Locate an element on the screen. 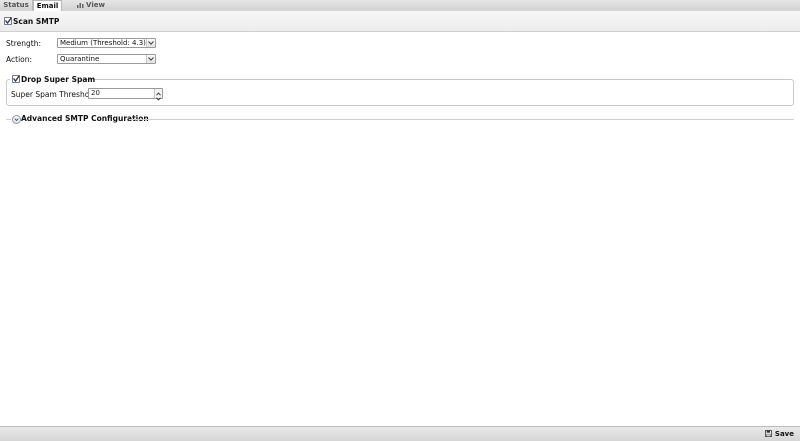  tab-email-label: Email is located at coordinates (47, 6).